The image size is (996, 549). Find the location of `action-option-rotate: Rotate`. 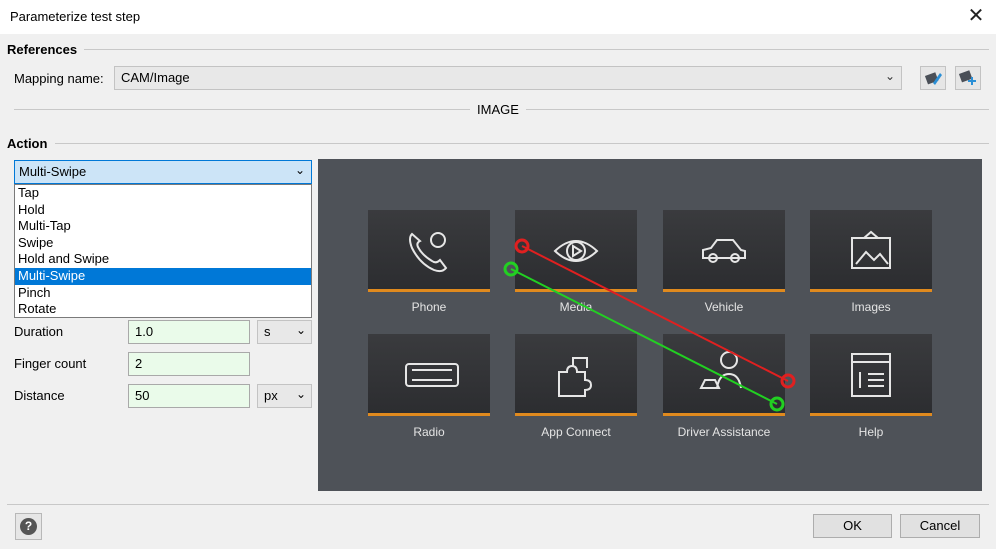

action-option-rotate: Rotate is located at coordinates (163, 309).